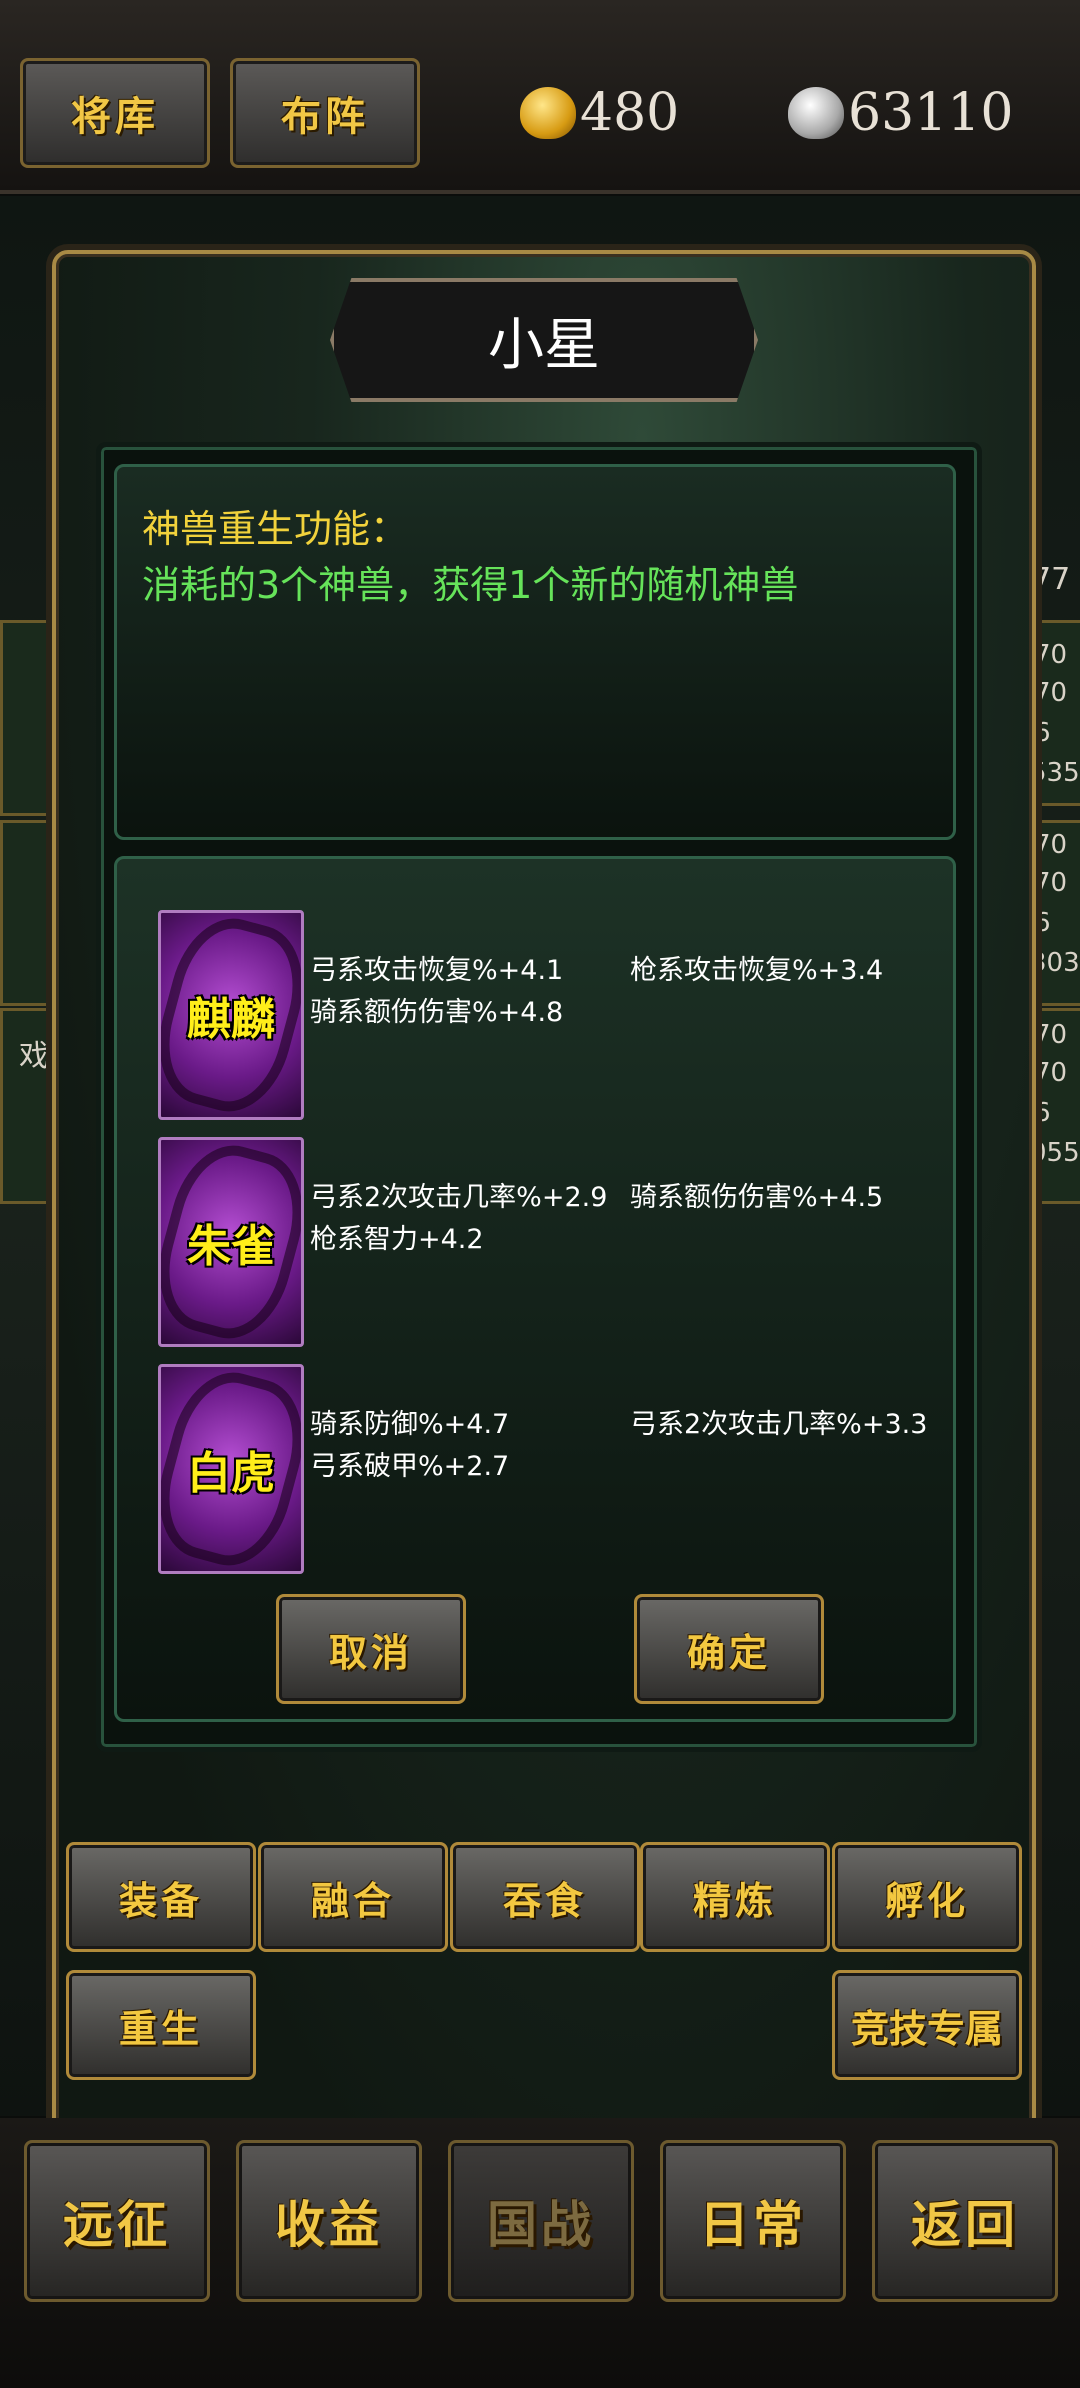 The height and width of the screenshot is (2388, 1080). Describe the element at coordinates (735, 1897) in the screenshot. I see `refine-button: 精炼` at that location.